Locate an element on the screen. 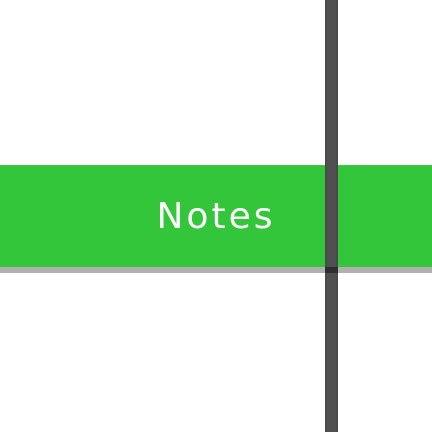 The image size is (432, 432). notes-title: Notes is located at coordinates (216, 216).